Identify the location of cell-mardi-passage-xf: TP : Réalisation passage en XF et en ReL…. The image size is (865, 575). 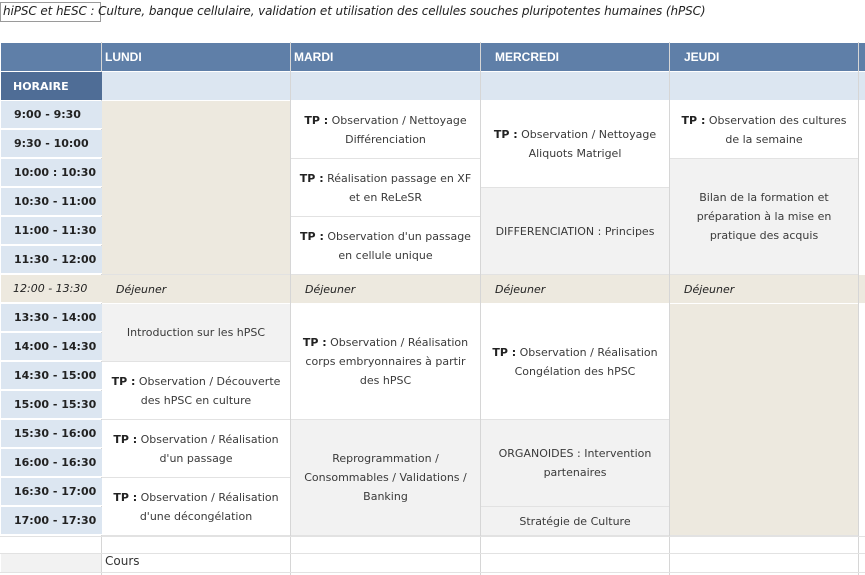
(385, 188).